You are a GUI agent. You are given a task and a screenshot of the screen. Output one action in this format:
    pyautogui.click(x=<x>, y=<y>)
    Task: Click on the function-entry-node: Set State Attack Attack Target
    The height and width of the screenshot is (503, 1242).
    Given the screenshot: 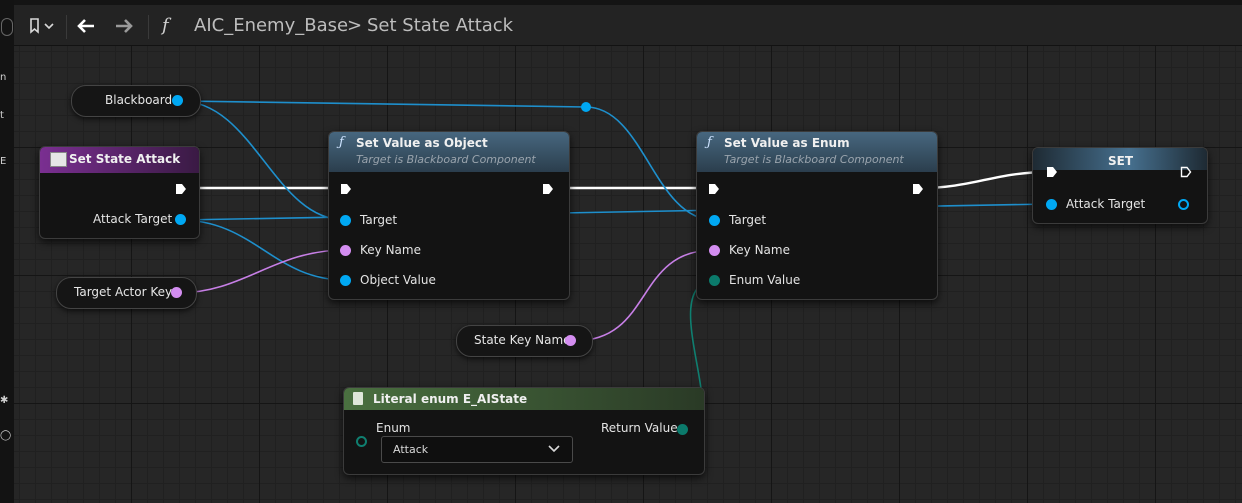 What is the action you would take?
    pyautogui.click(x=119, y=192)
    